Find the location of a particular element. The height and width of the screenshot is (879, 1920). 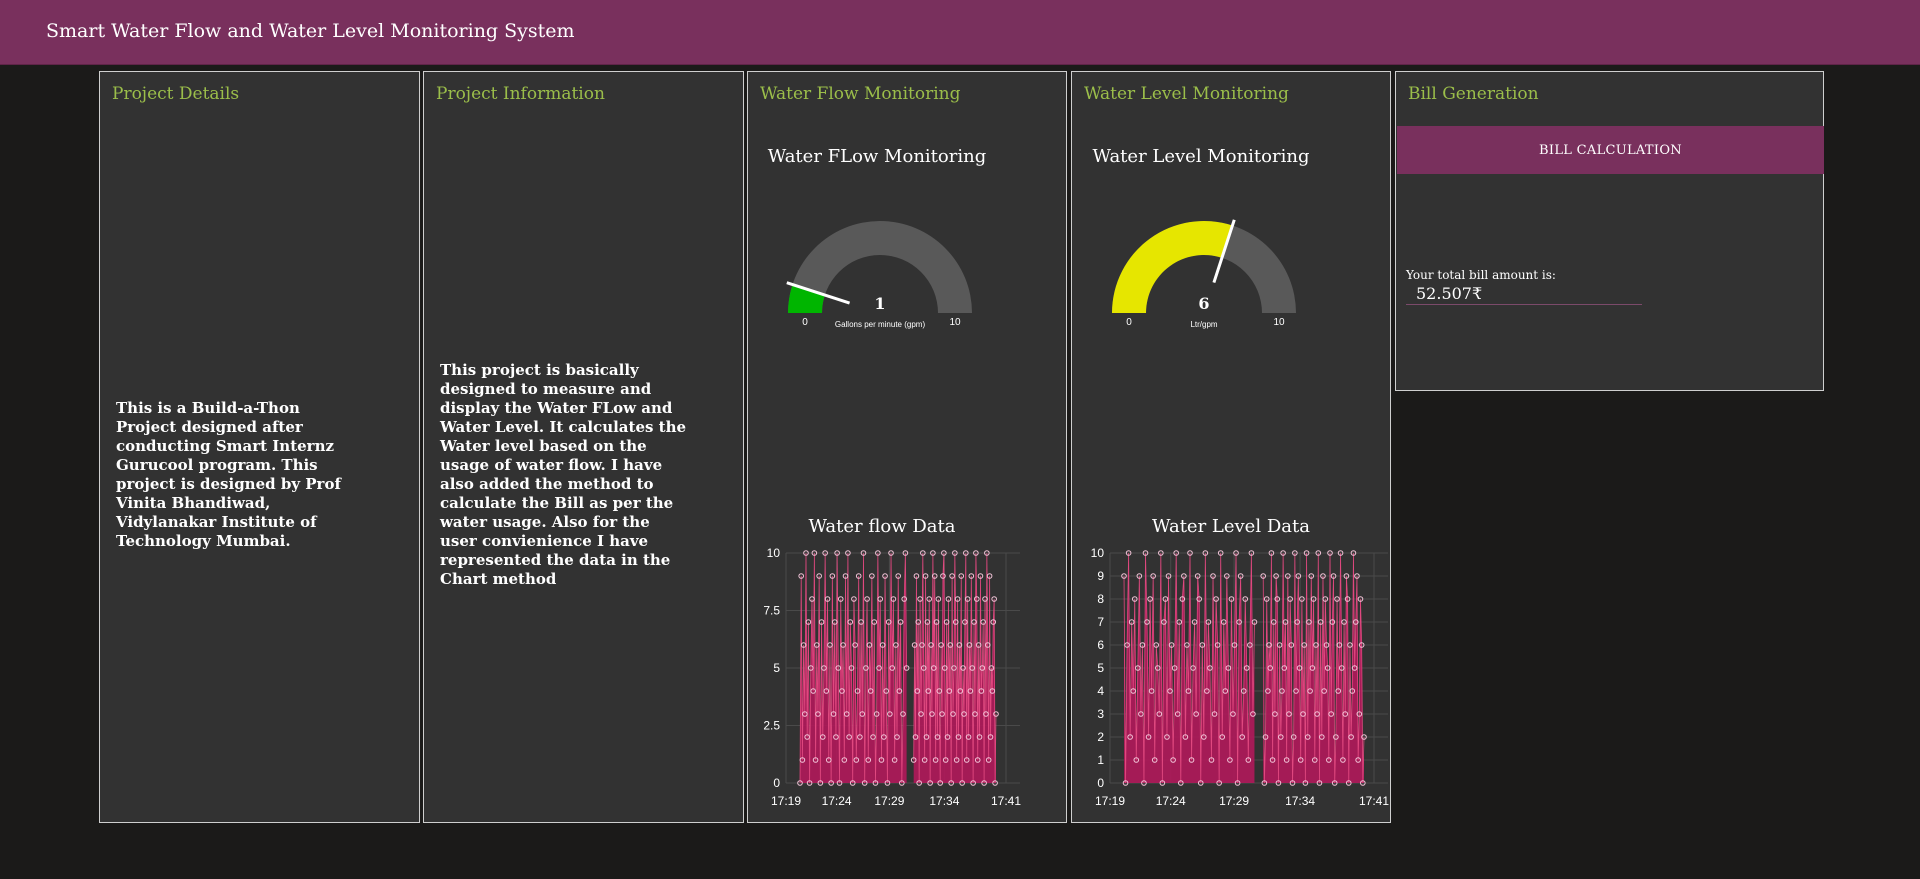

gauge-fill is located at coordinates (1172, 267).